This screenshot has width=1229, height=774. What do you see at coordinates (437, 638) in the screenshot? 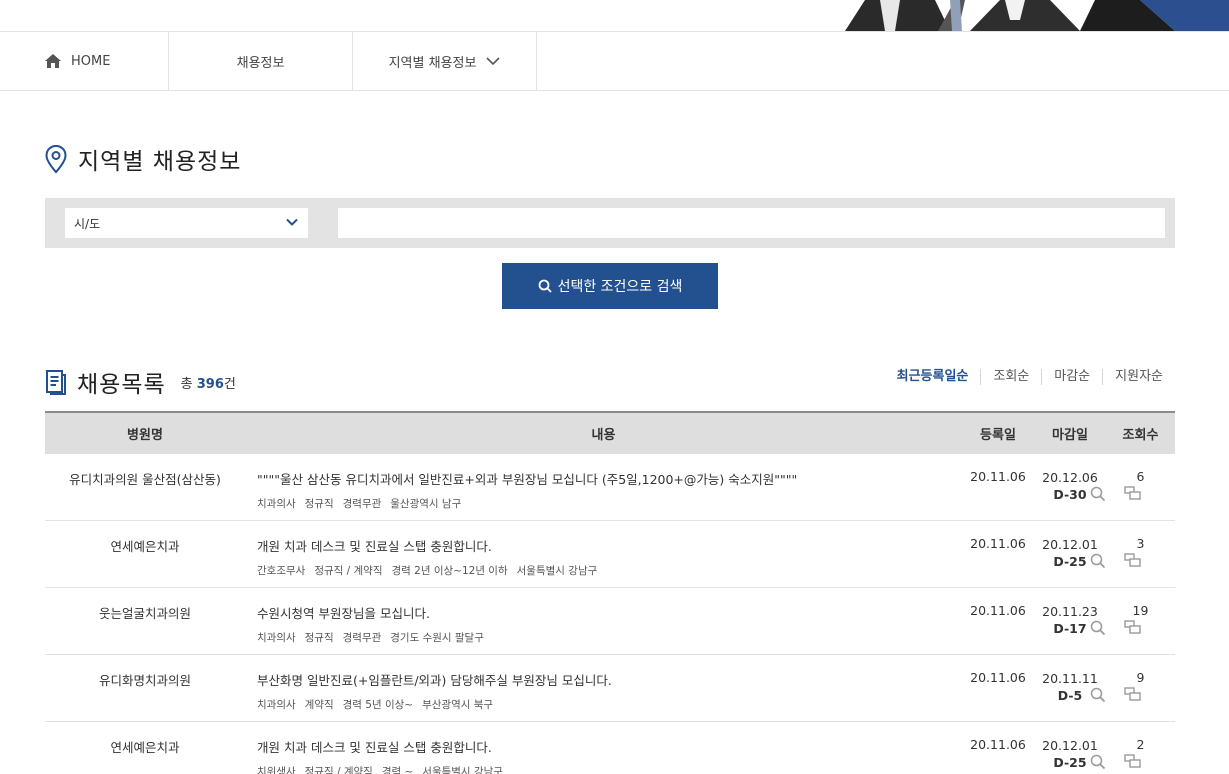
I see `job-meta-item: 경기도 수원시 팔달구` at bounding box center [437, 638].